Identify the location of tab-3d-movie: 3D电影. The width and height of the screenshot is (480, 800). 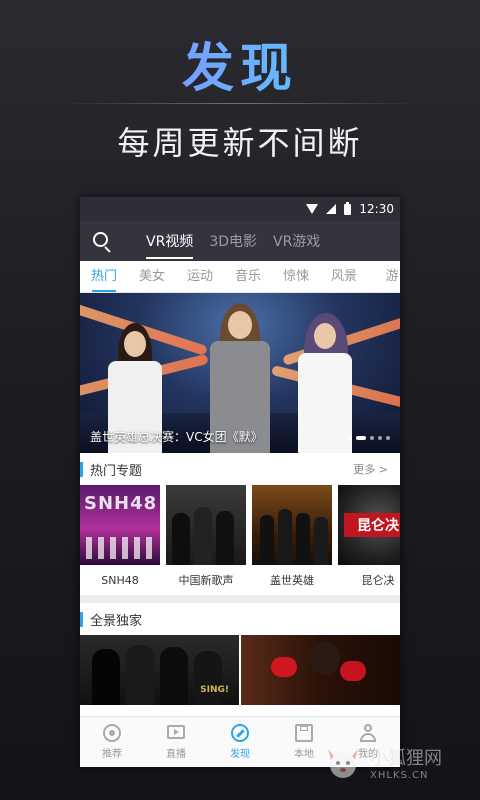
(233, 241).